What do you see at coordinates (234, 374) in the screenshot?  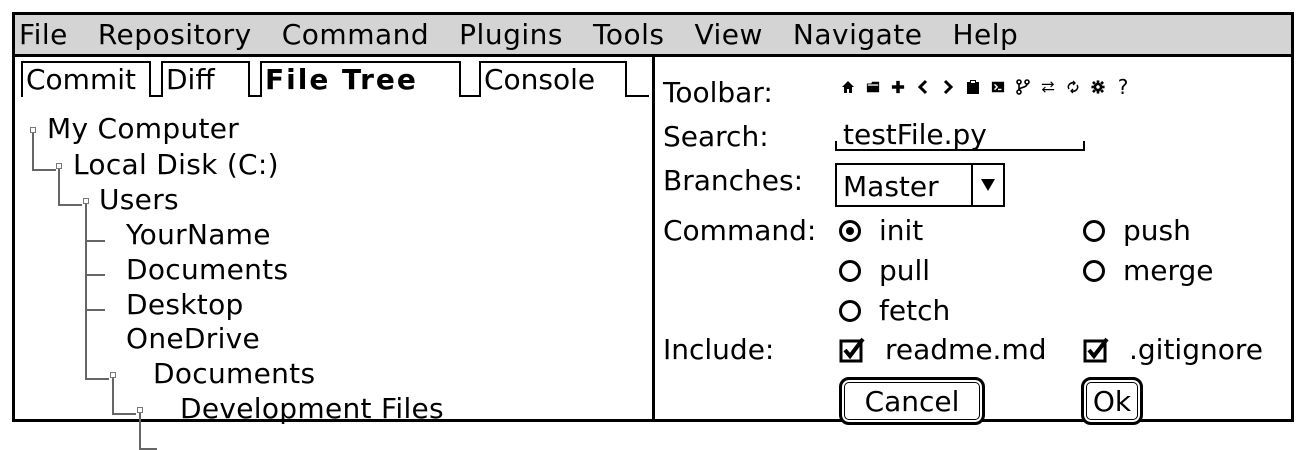 I see `tree-item-onedrive-documents: Documents` at bounding box center [234, 374].